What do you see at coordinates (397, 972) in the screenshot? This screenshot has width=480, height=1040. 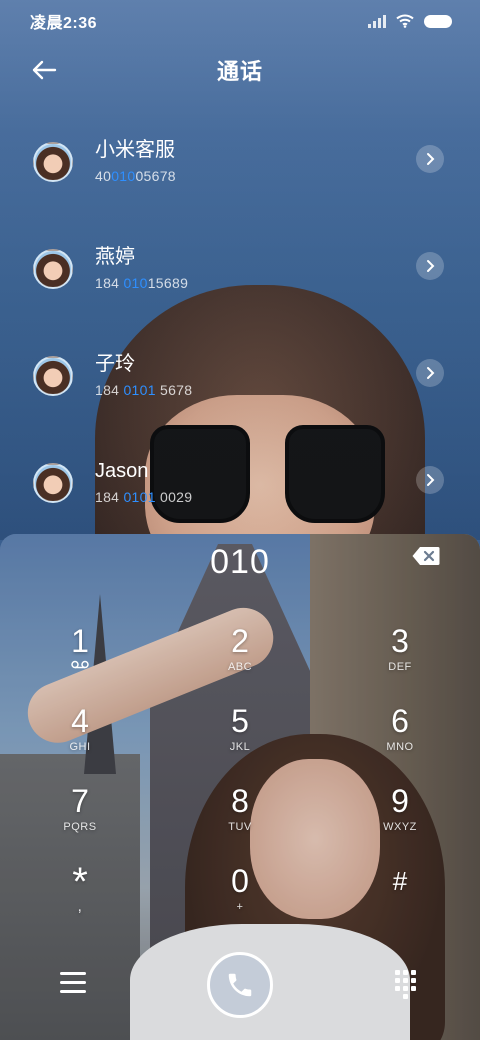 I see `dialpad-icon` at bounding box center [397, 972].